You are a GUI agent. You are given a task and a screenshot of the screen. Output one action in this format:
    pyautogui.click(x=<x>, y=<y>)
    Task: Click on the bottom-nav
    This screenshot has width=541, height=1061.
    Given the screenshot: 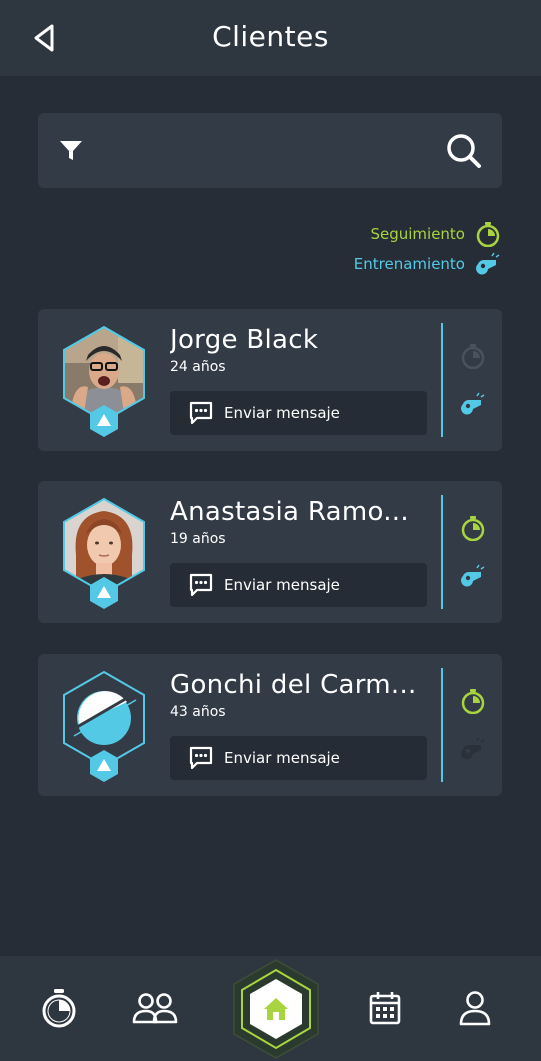 What is the action you would take?
    pyautogui.click(x=270, y=1008)
    